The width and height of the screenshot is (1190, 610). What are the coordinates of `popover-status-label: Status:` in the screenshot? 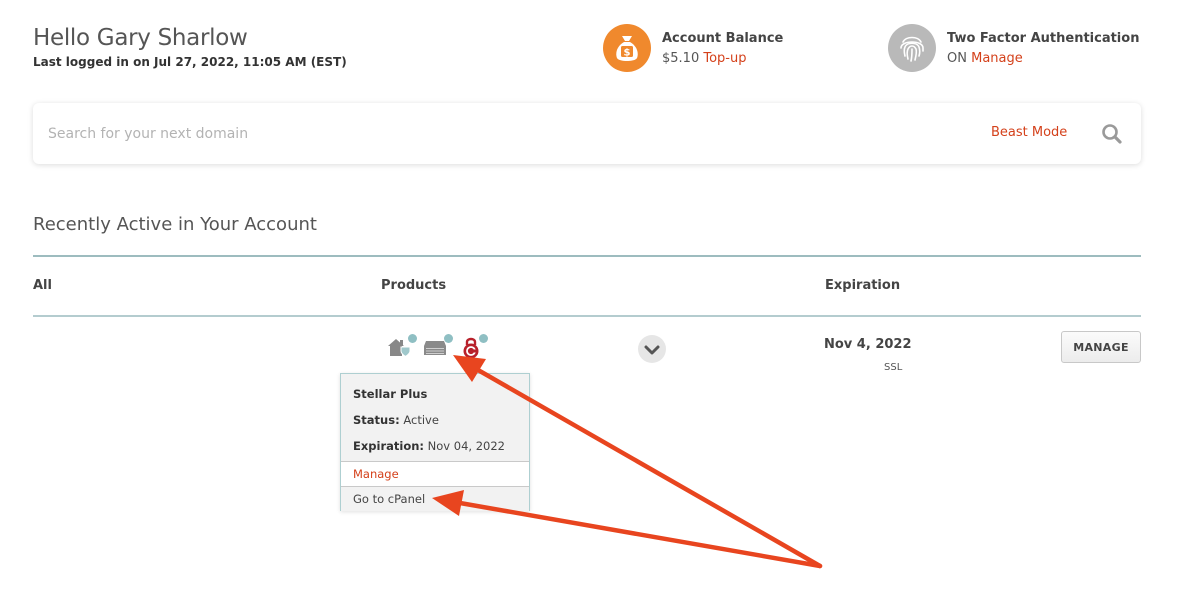 It's located at (376, 420).